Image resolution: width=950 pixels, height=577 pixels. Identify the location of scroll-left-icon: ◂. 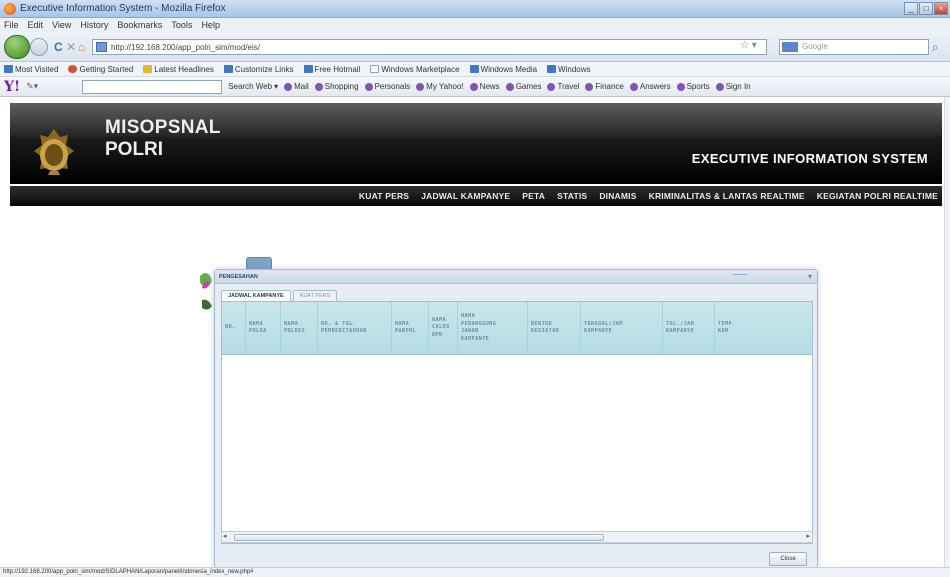
(225, 536).